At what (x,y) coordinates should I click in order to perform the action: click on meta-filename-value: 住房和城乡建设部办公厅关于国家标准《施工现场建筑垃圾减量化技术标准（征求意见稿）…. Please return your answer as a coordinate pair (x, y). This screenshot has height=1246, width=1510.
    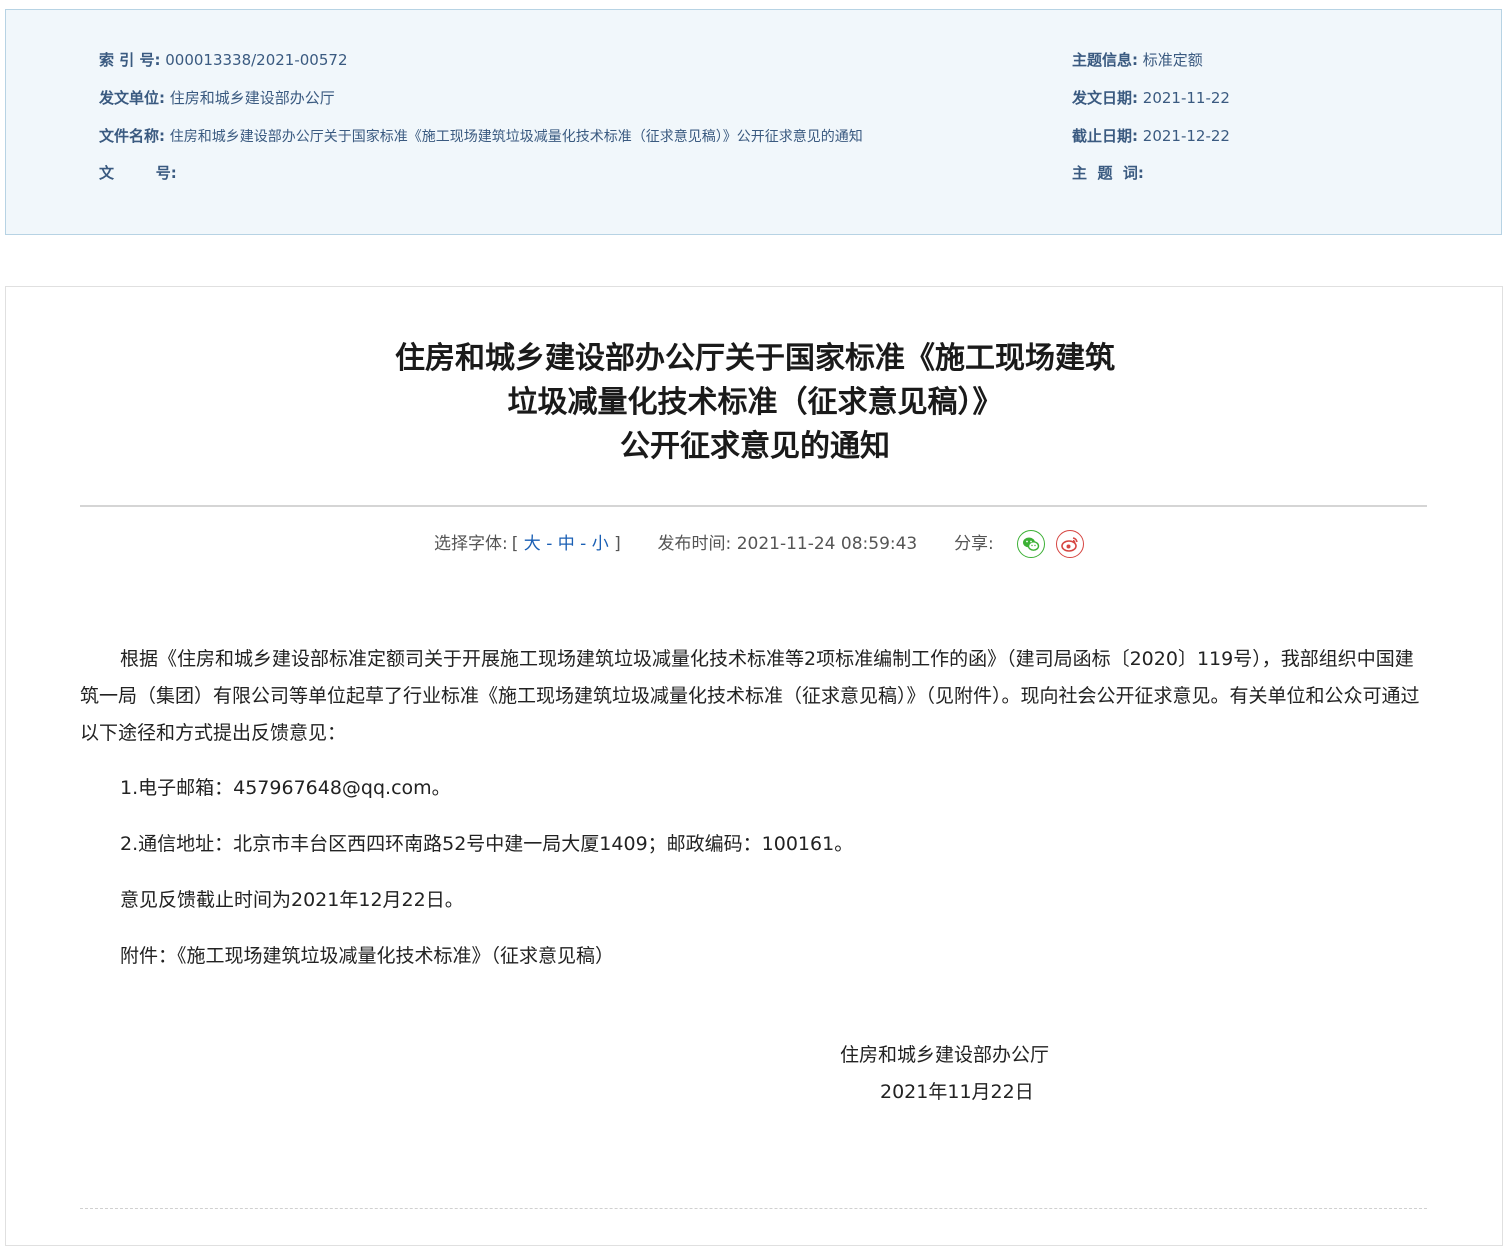
    Looking at the image, I should click on (516, 137).